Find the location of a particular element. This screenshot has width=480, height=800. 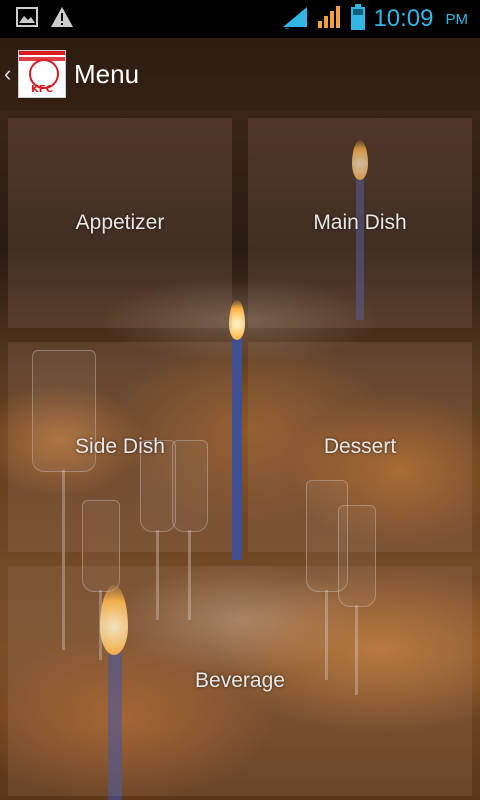

menu-tile-label: Side Dish is located at coordinates (120, 446).